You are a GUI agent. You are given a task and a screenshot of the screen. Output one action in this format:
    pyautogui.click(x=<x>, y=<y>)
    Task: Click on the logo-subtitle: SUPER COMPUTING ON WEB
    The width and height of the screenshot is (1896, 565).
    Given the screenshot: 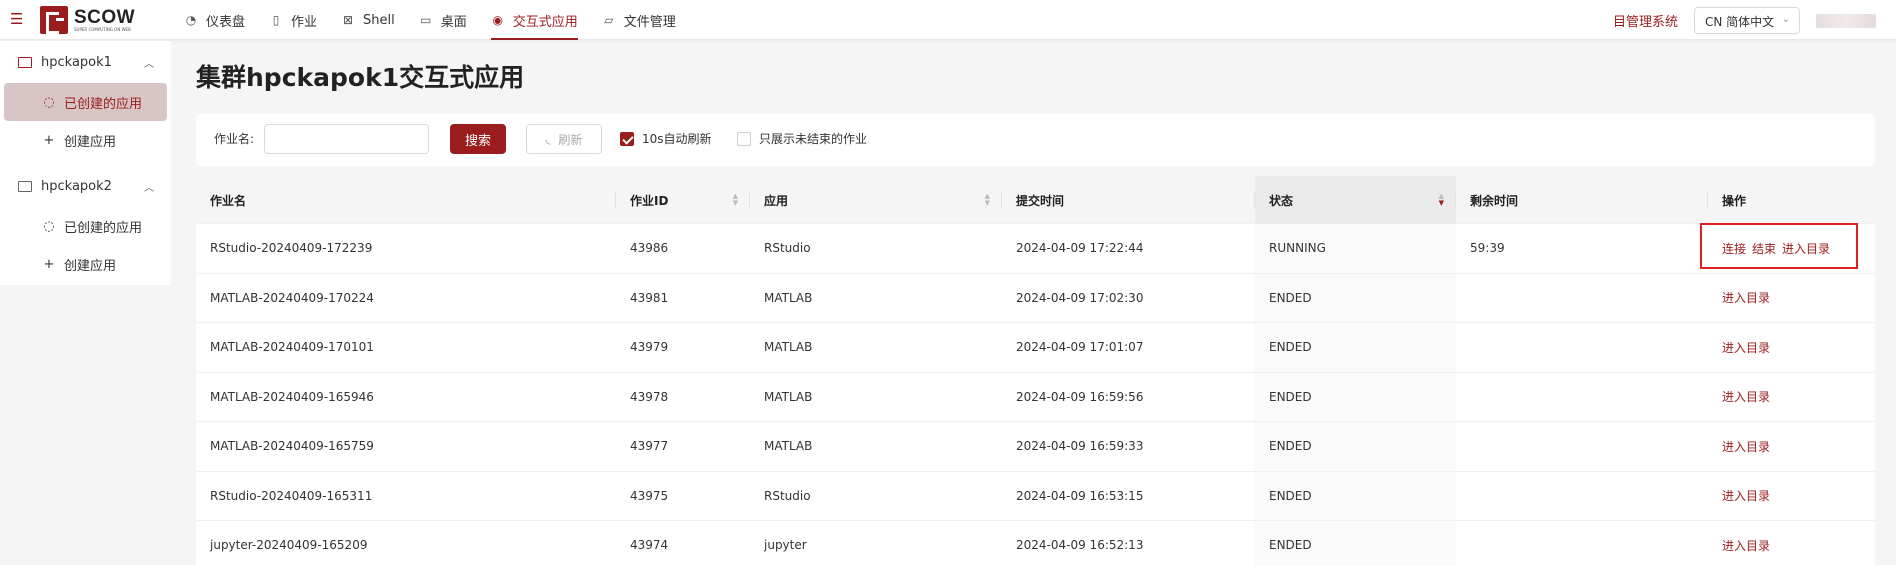 What is the action you would take?
    pyautogui.click(x=102, y=29)
    